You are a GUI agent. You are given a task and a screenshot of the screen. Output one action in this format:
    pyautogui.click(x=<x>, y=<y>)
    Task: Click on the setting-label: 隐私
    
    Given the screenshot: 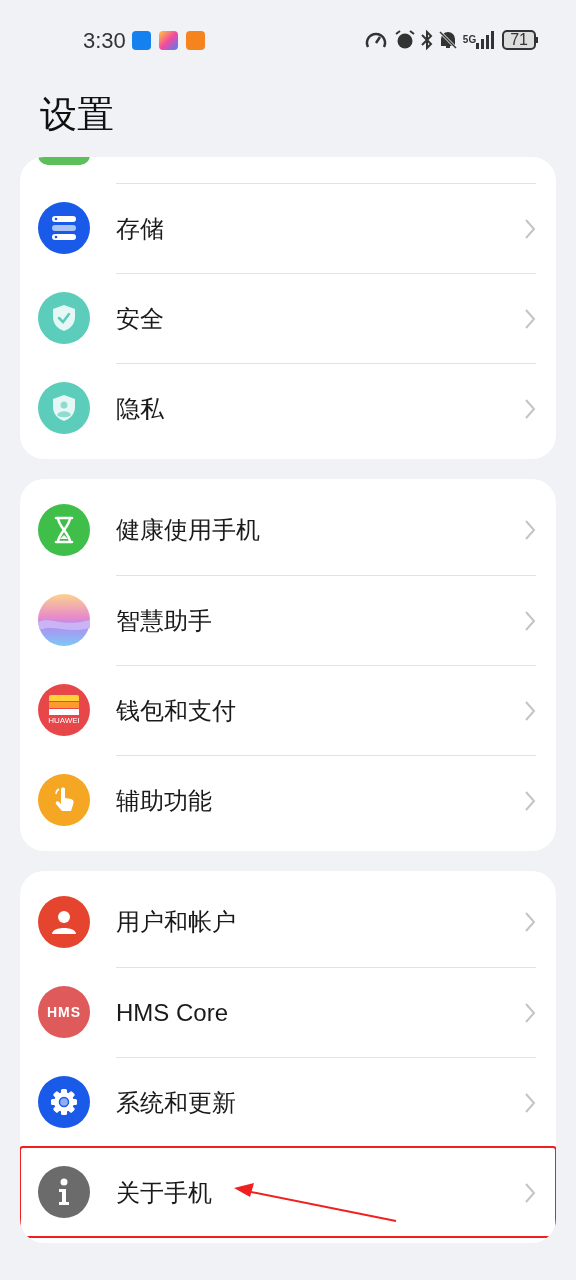 What is the action you would take?
    pyautogui.click(x=320, y=408)
    